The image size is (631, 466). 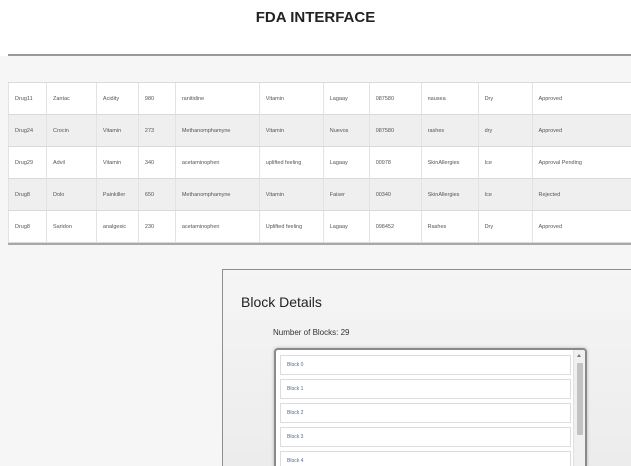 What do you see at coordinates (117, 98) in the screenshot?
I see `table-cell: Acidity` at bounding box center [117, 98].